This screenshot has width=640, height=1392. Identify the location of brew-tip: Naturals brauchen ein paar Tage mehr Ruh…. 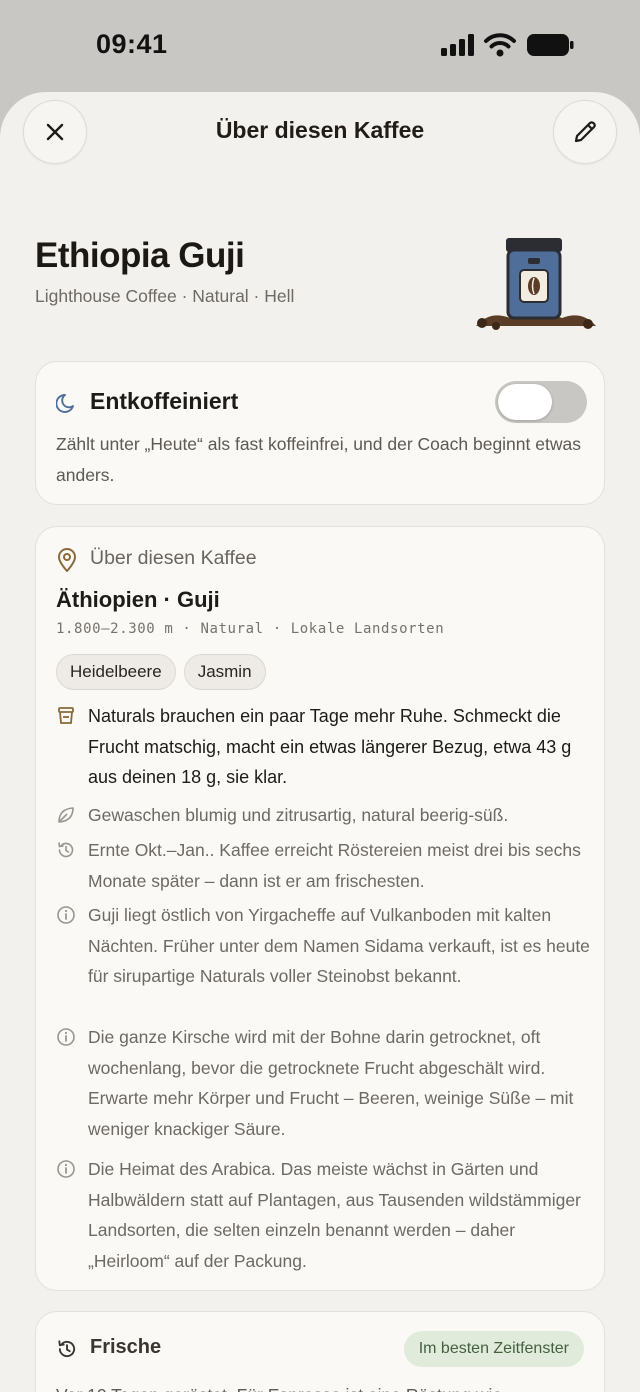
(323, 747).